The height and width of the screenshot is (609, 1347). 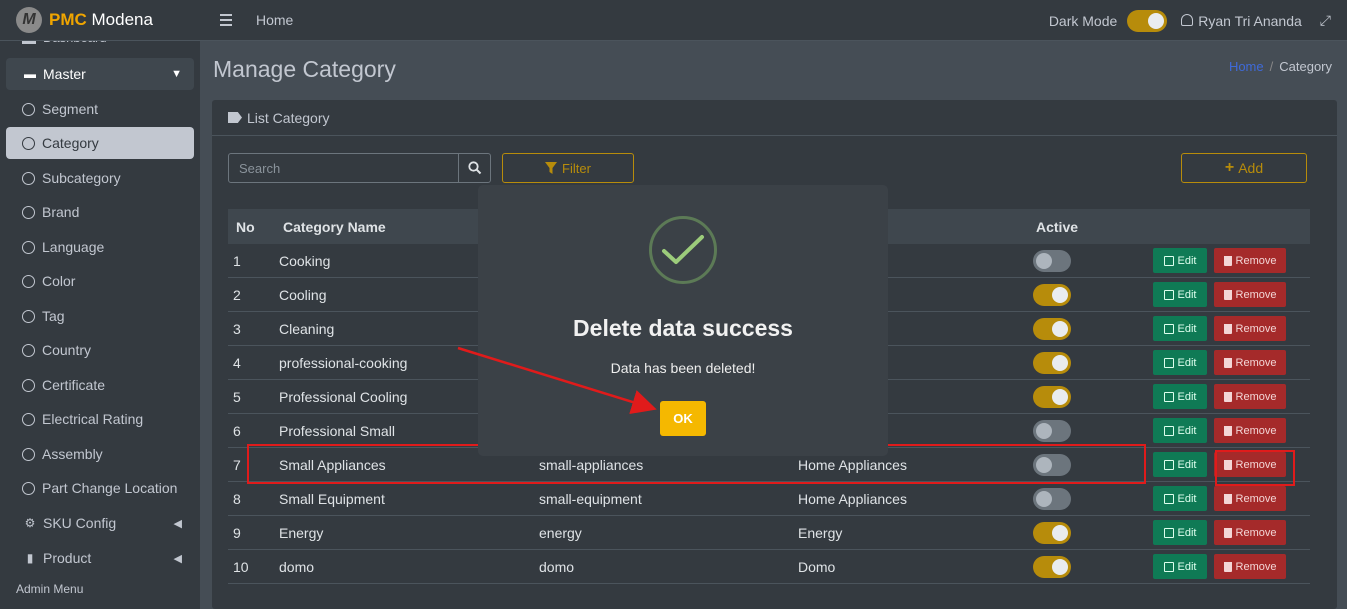 What do you see at coordinates (852, 498) in the screenshot?
I see `cell-segment: Home Appliances` at bounding box center [852, 498].